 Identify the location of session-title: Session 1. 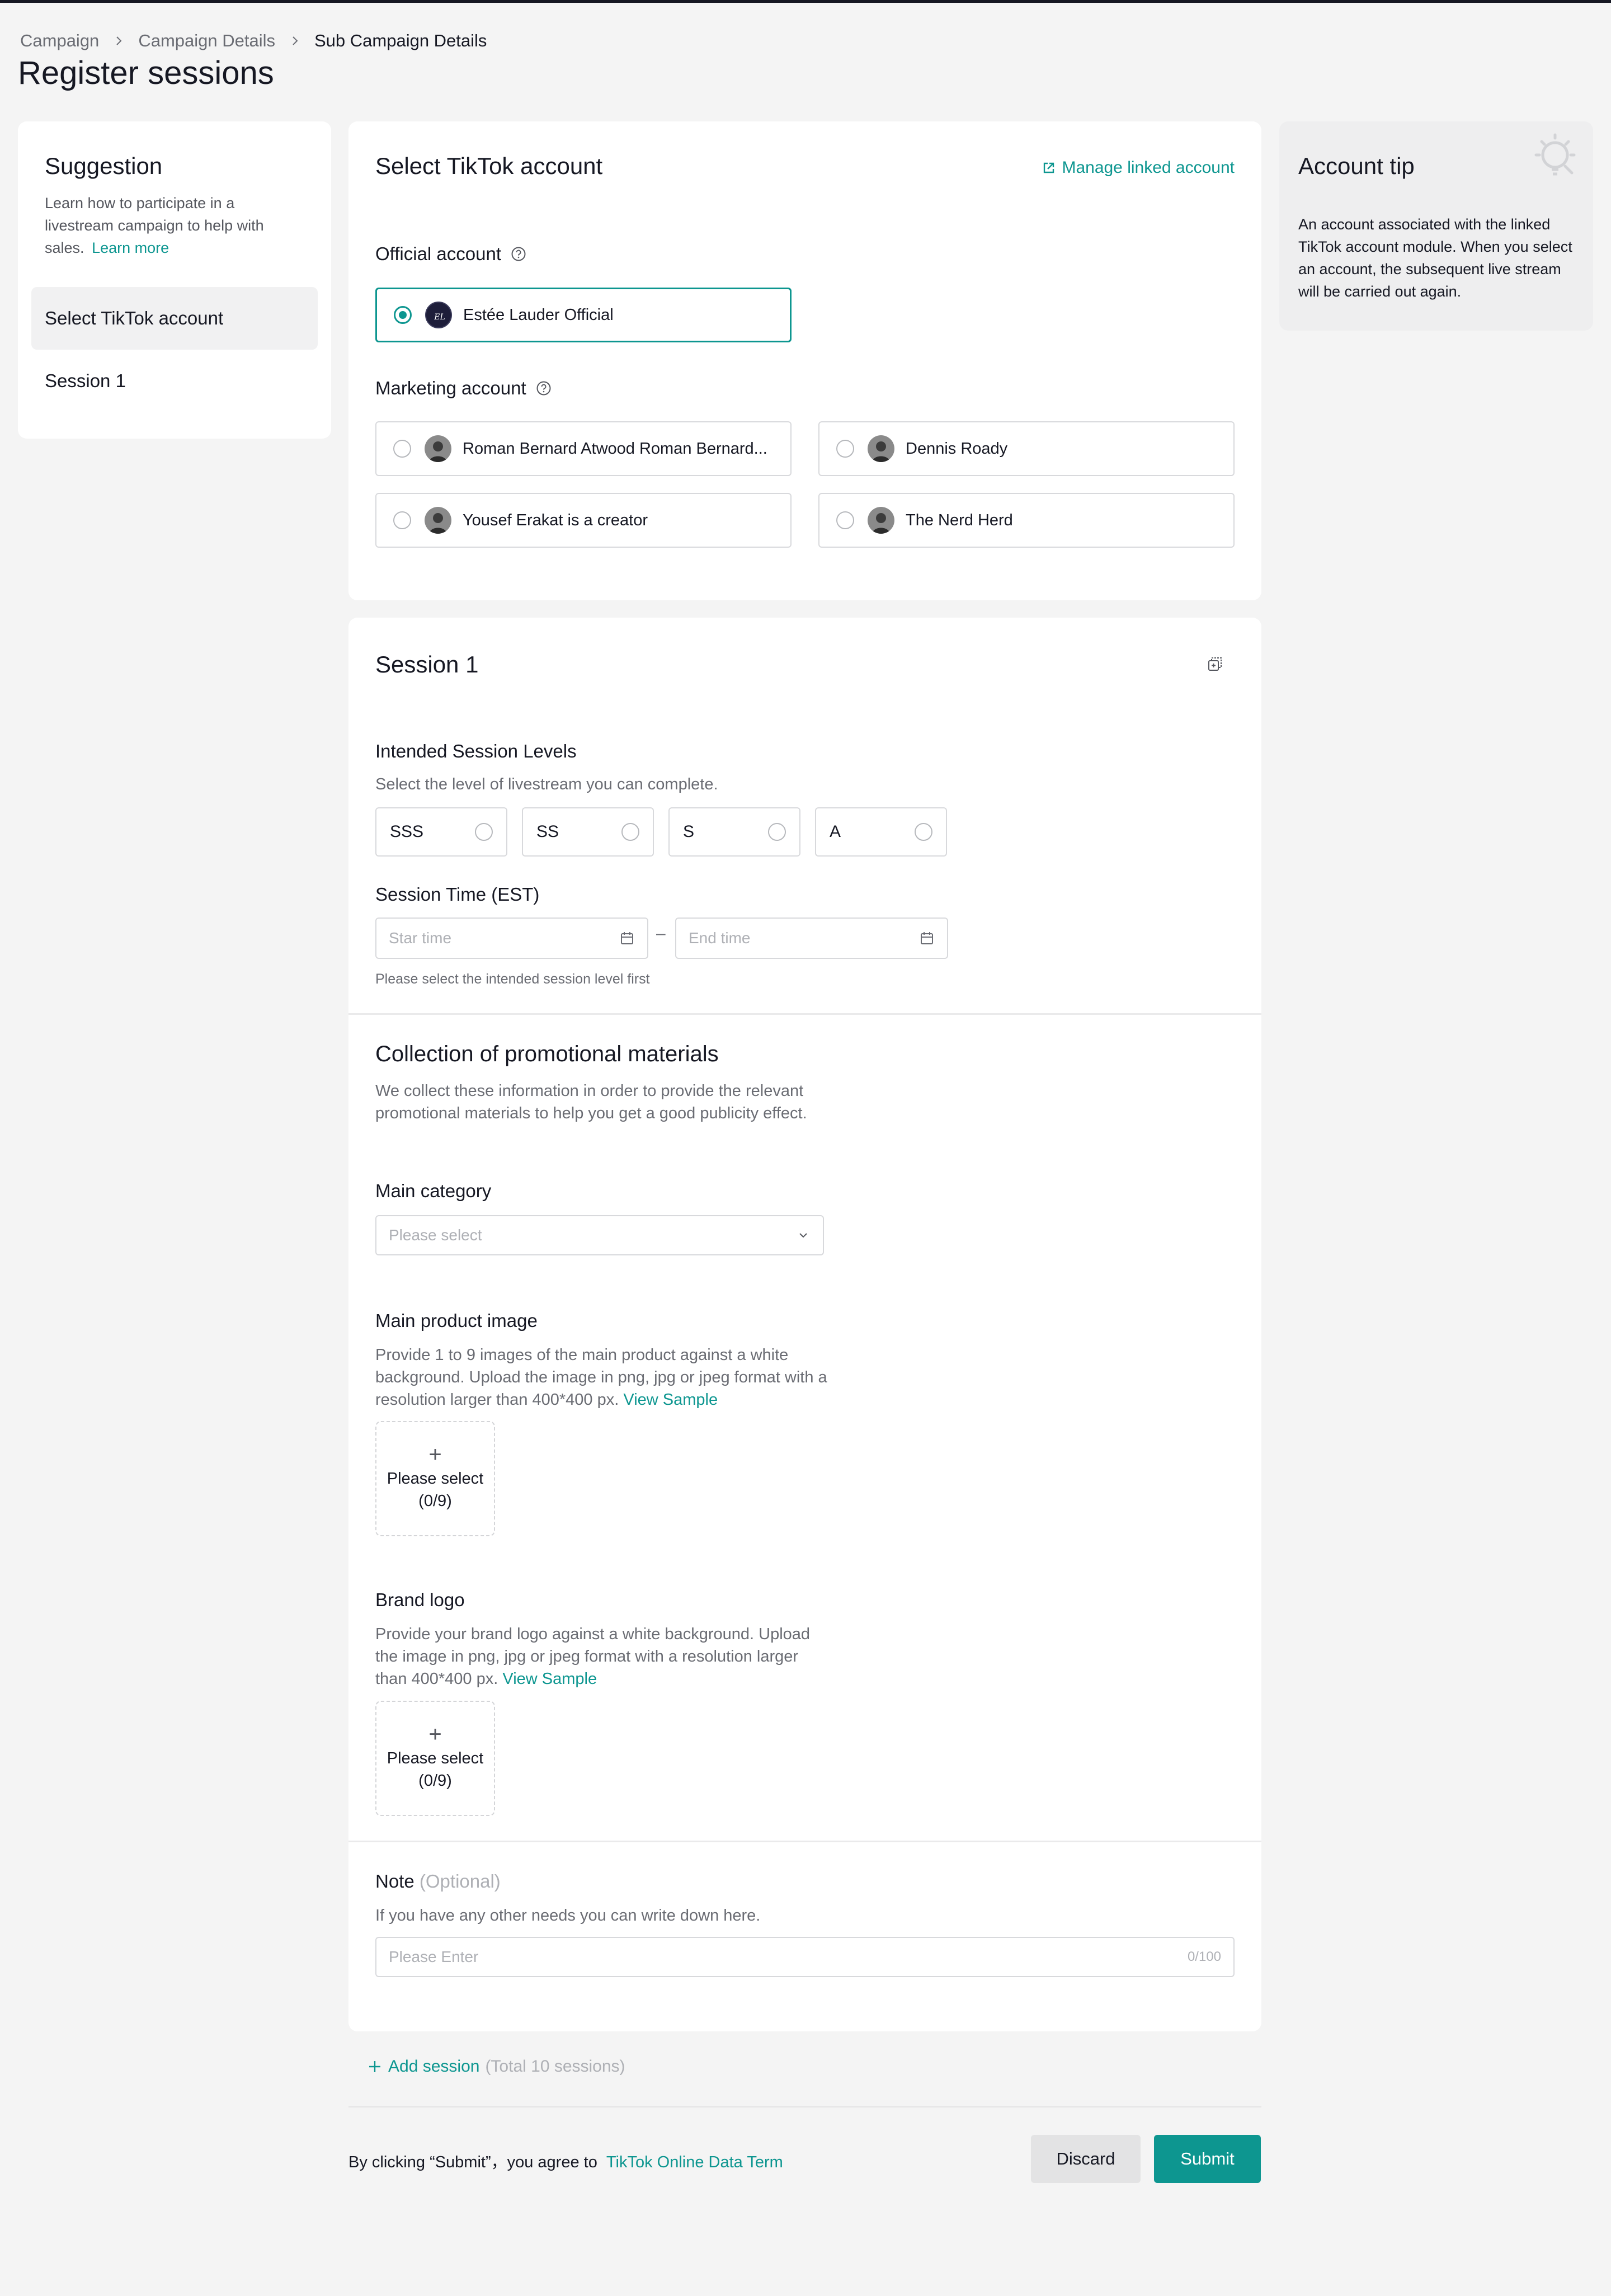
(427, 664).